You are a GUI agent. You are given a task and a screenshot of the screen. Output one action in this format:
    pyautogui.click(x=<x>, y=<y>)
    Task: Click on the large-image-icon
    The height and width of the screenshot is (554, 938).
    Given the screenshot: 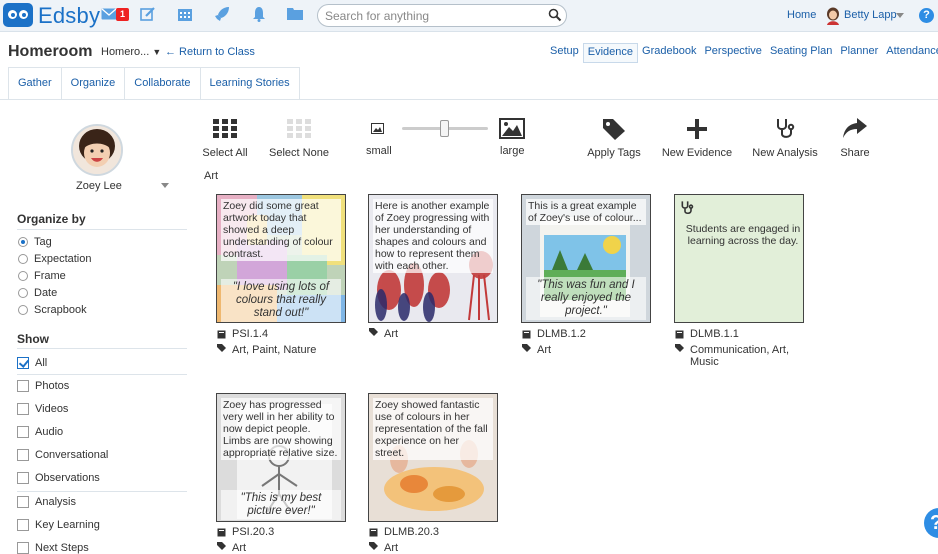 What is the action you would take?
    pyautogui.click(x=512, y=130)
    